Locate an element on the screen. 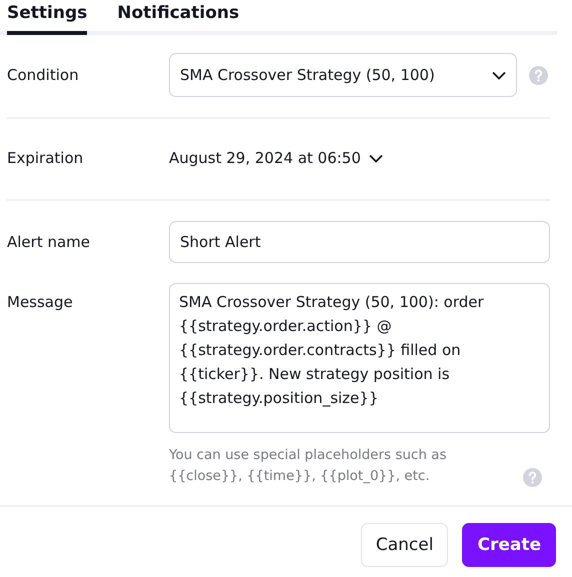 The width and height of the screenshot is (572, 577). create-button: Create is located at coordinates (509, 545).